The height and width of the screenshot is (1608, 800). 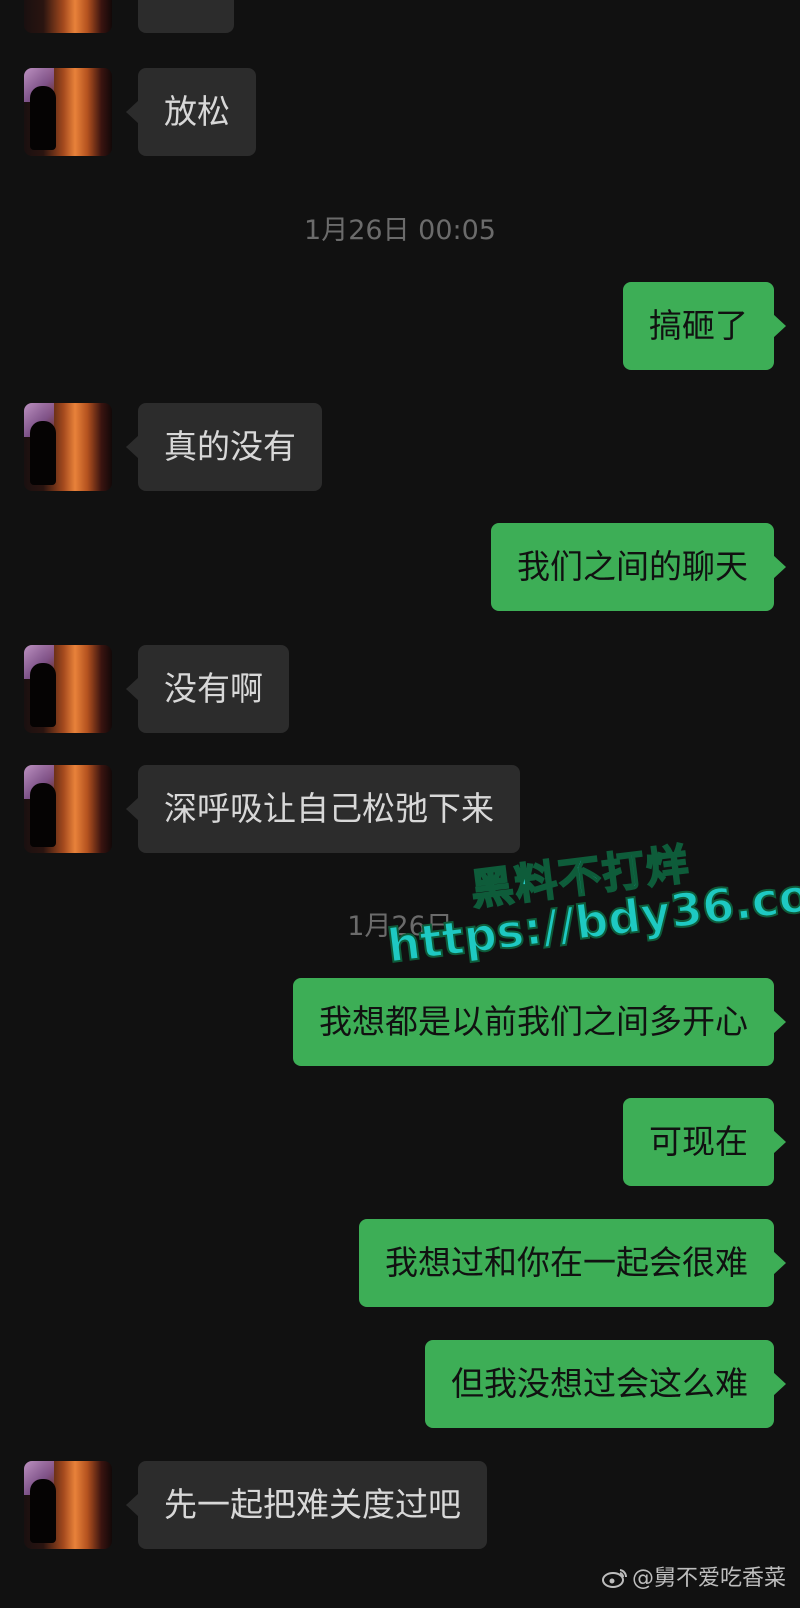 What do you see at coordinates (207, 689) in the screenshot?
I see `message-bubble-incoming: 没有啊` at bounding box center [207, 689].